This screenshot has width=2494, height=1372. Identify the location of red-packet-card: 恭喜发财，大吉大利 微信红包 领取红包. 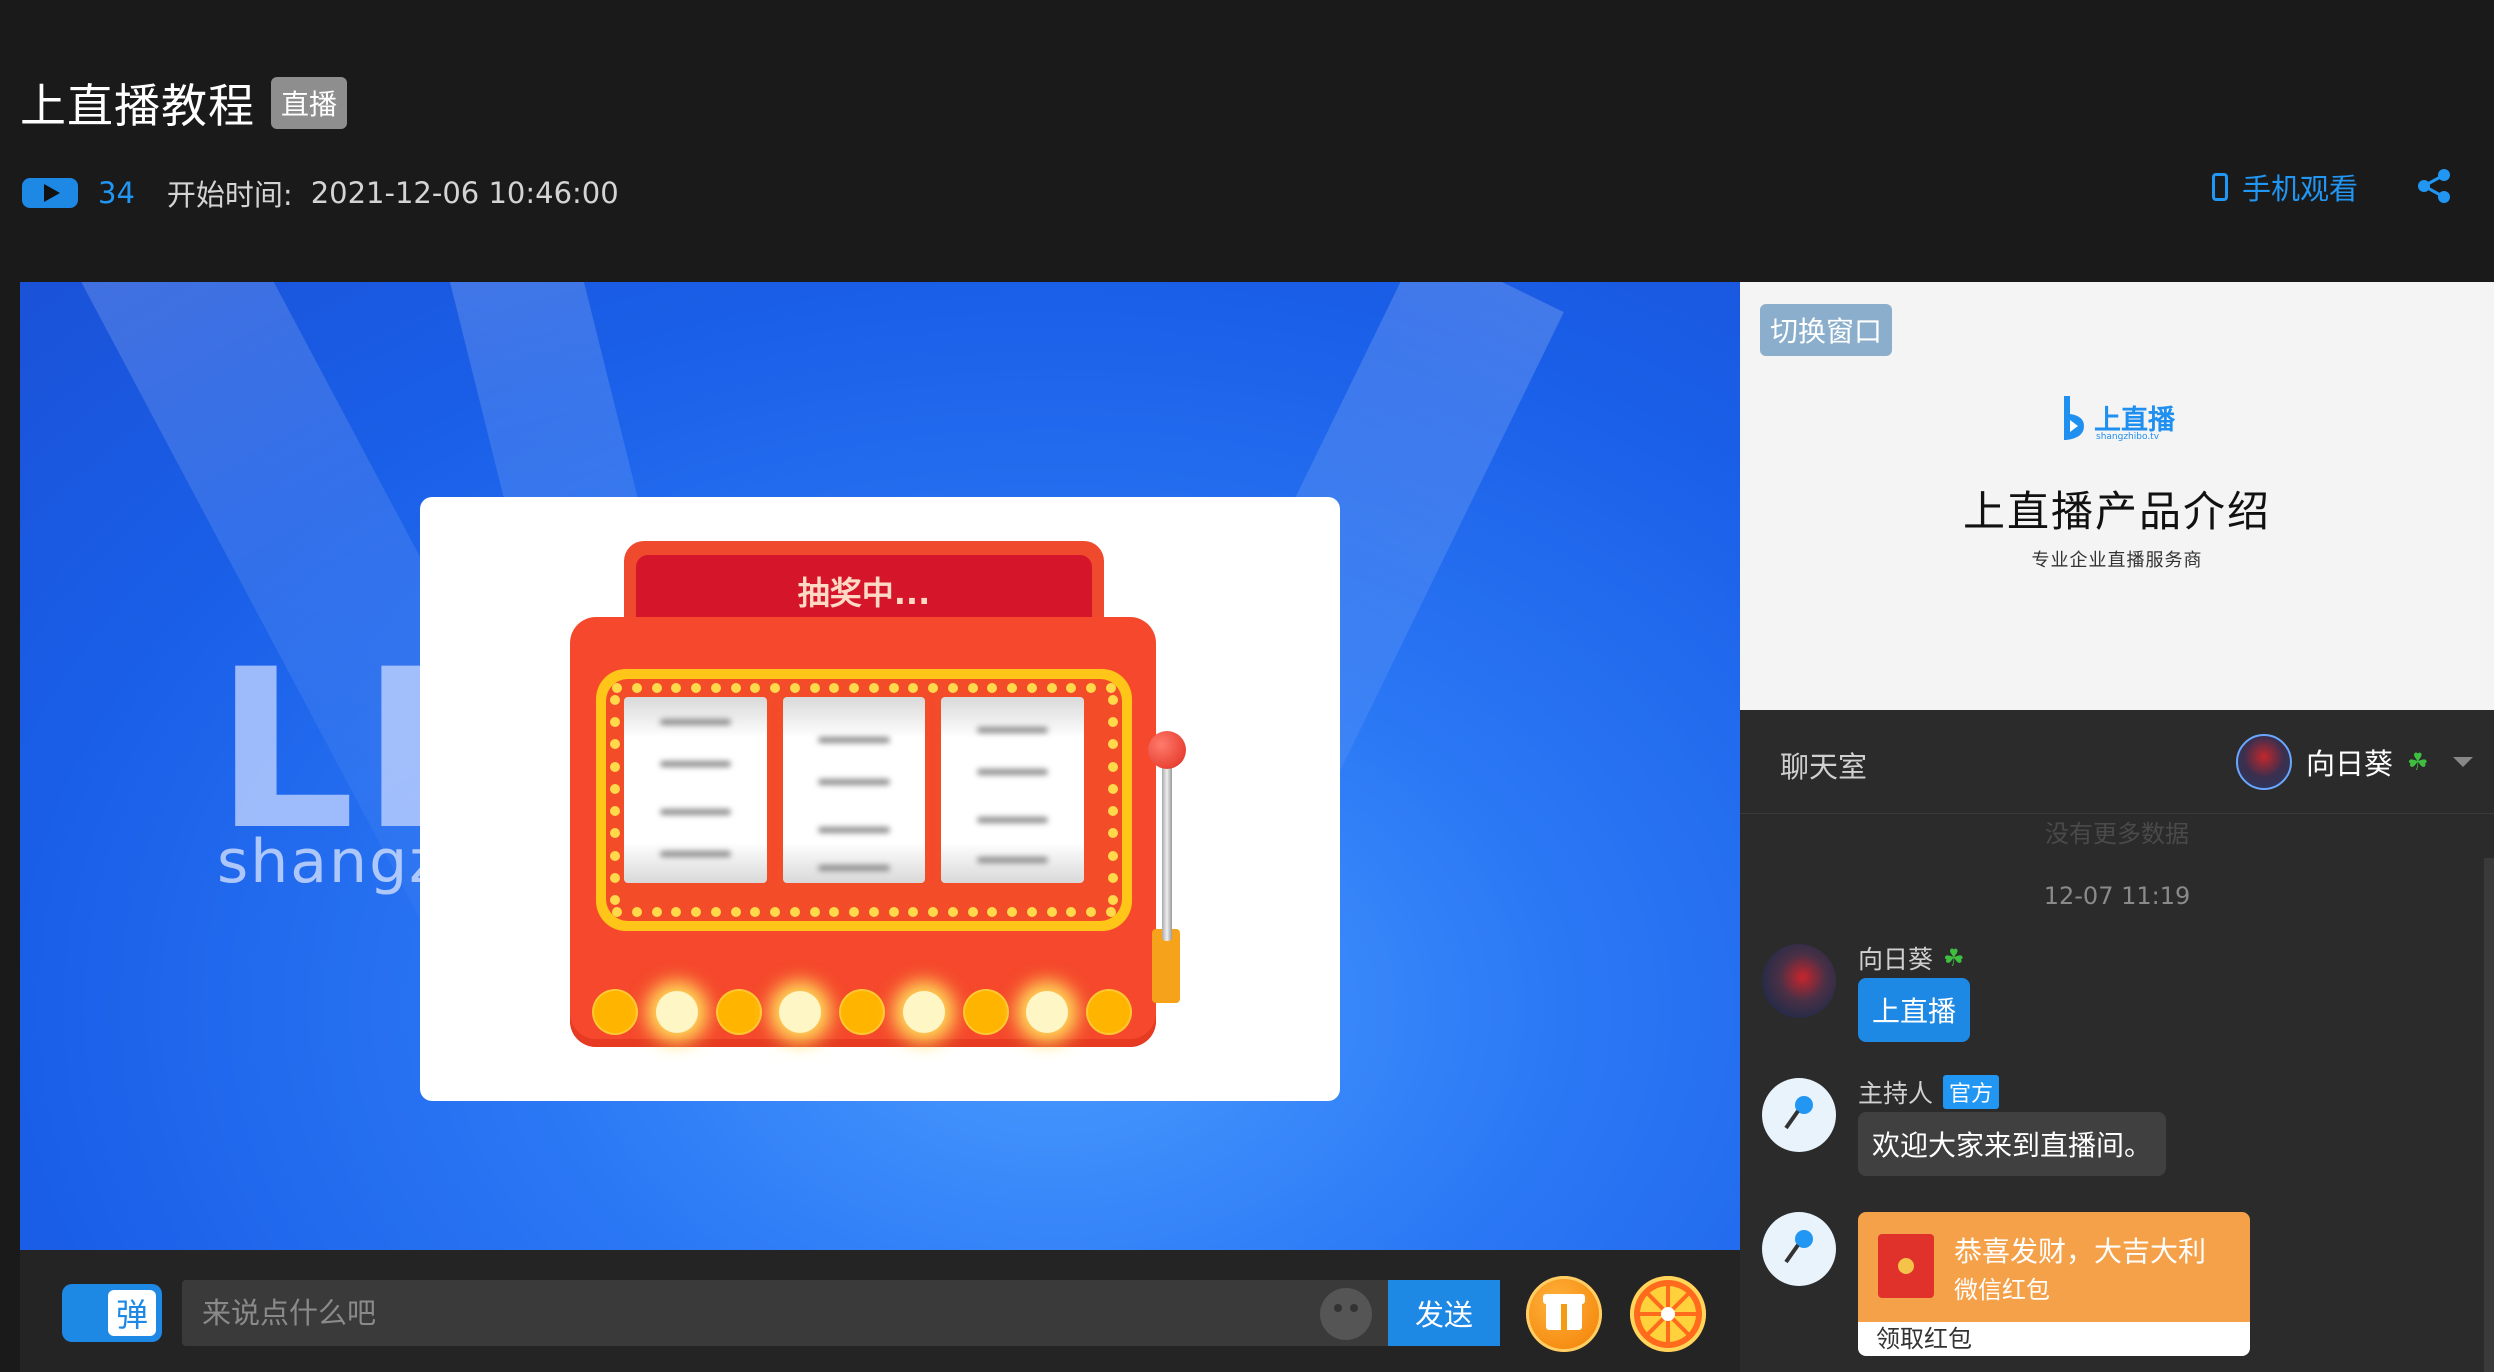
(2054, 1284).